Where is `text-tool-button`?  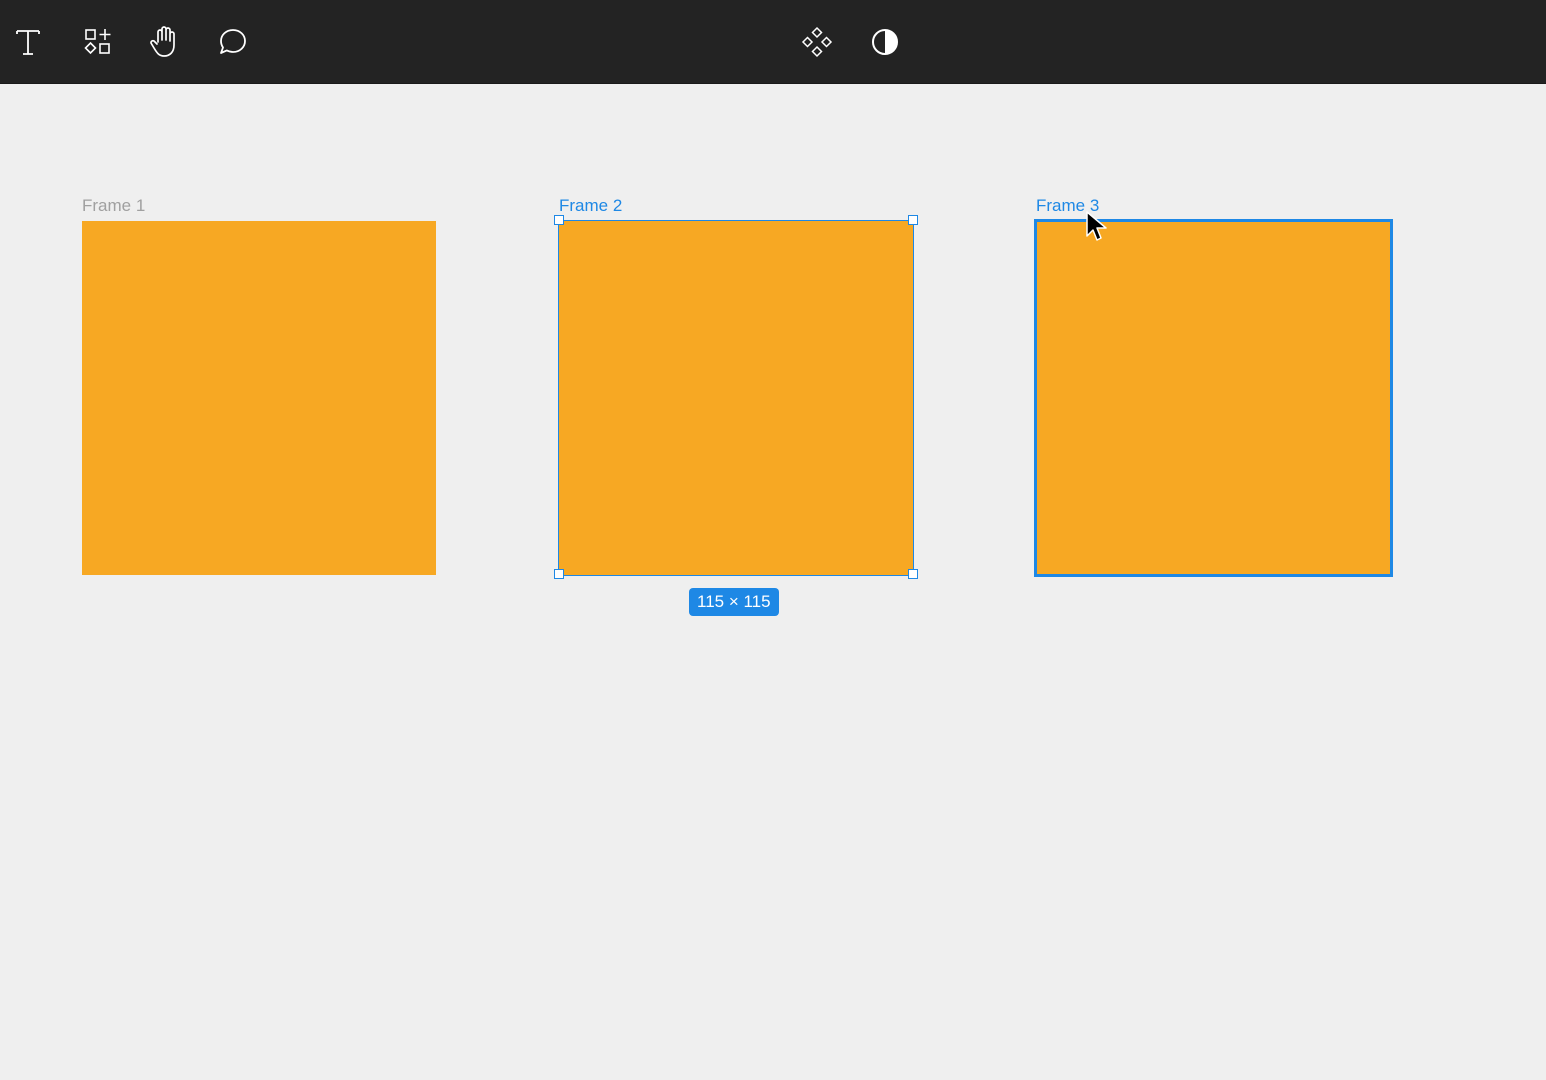 text-tool-button is located at coordinates (28, 42).